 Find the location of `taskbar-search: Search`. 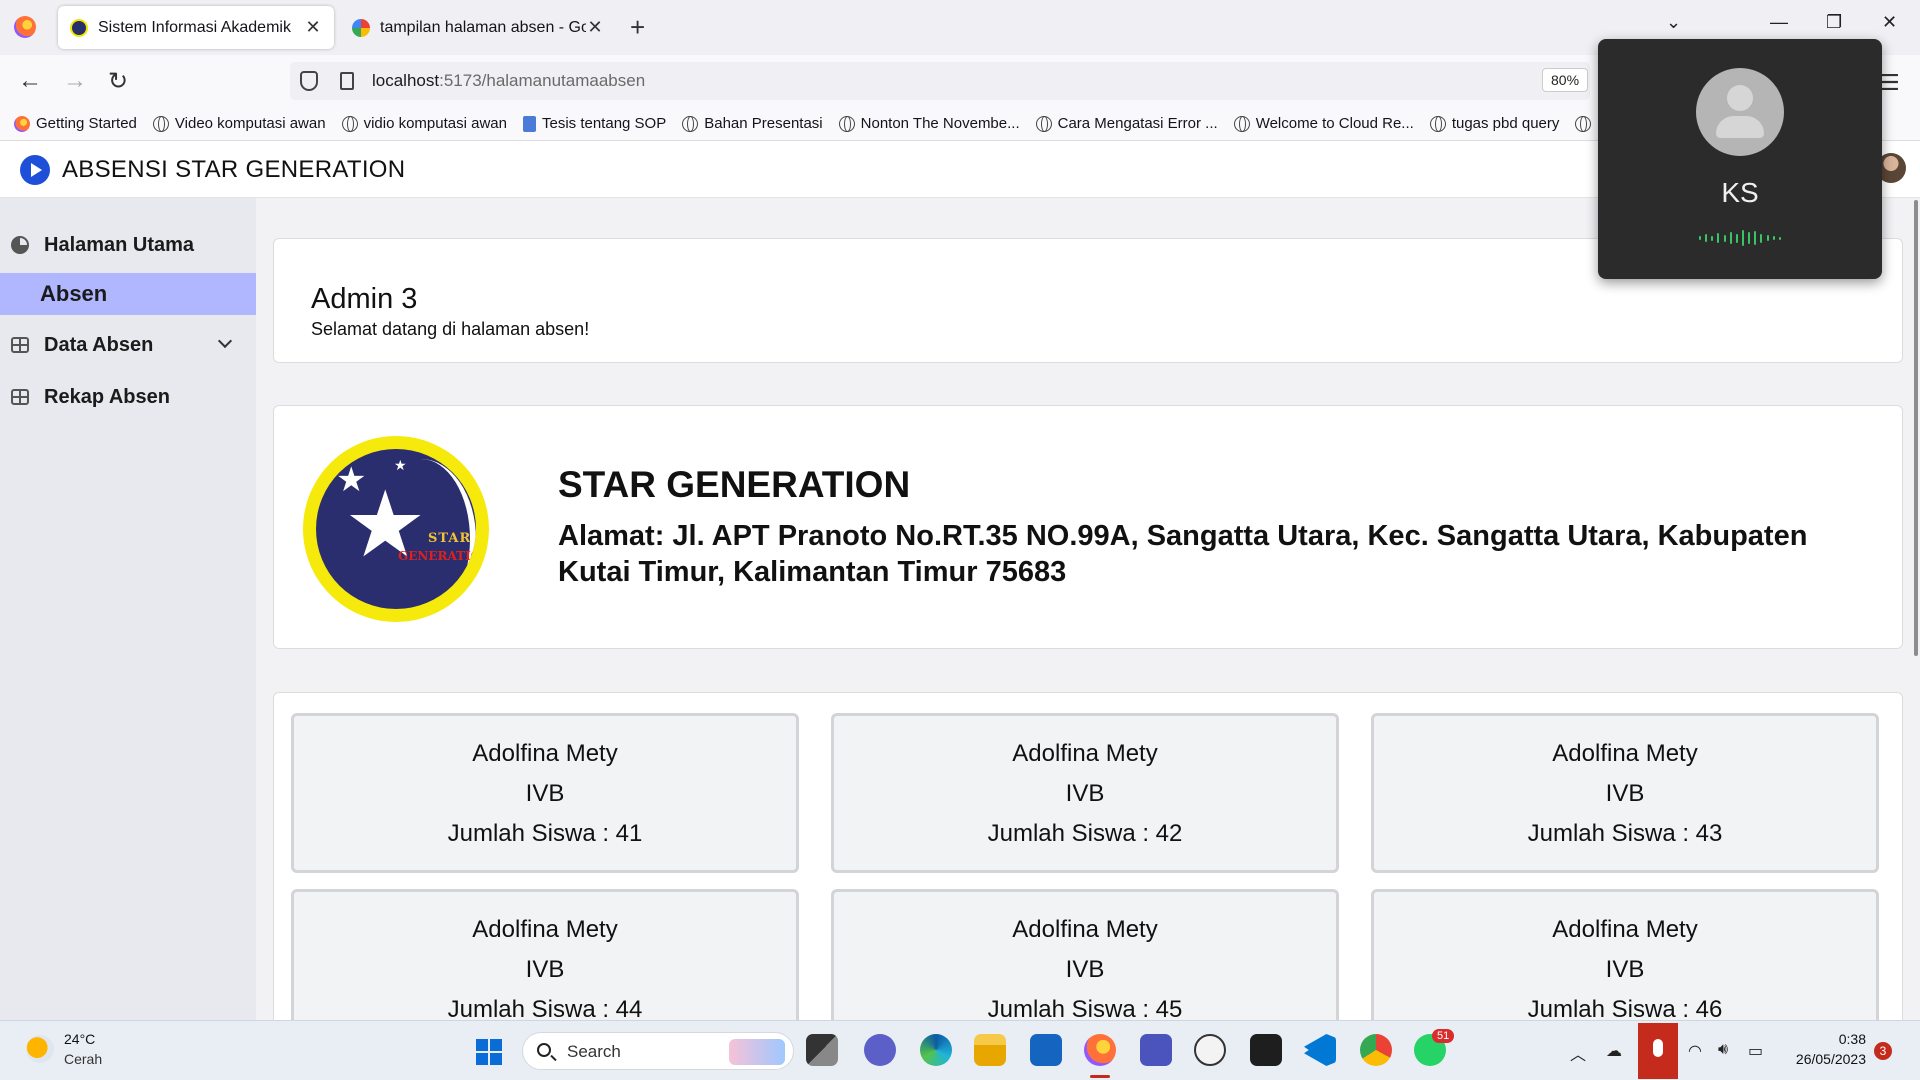

taskbar-search: Search is located at coordinates (658, 1051).